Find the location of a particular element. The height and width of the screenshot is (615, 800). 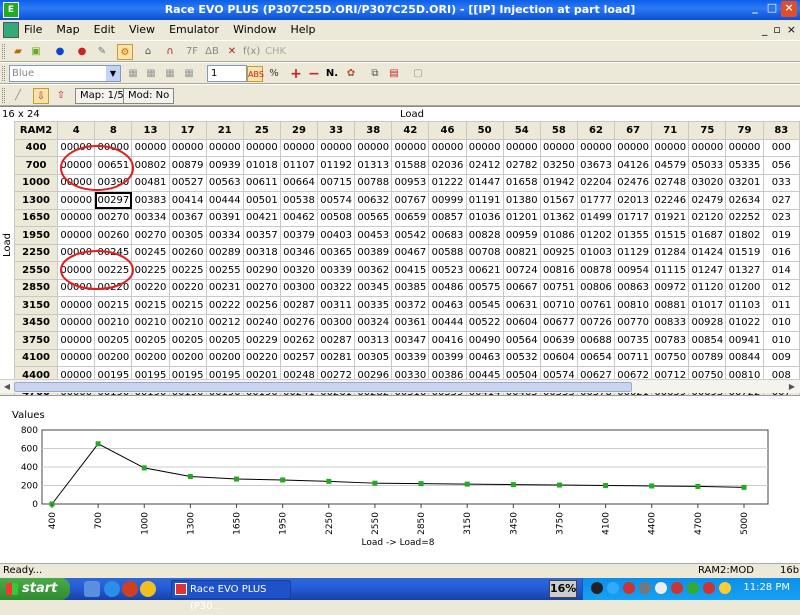

map-cell: 00453 is located at coordinates (373, 235).